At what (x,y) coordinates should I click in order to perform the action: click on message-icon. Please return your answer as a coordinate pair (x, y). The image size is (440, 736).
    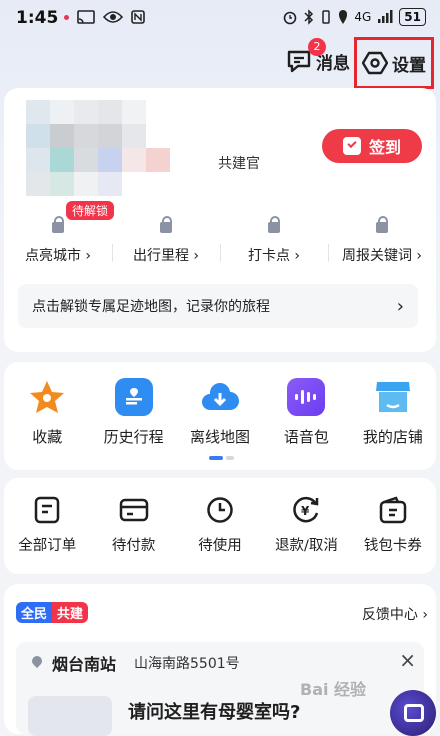
    Looking at the image, I should click on (299, 61).